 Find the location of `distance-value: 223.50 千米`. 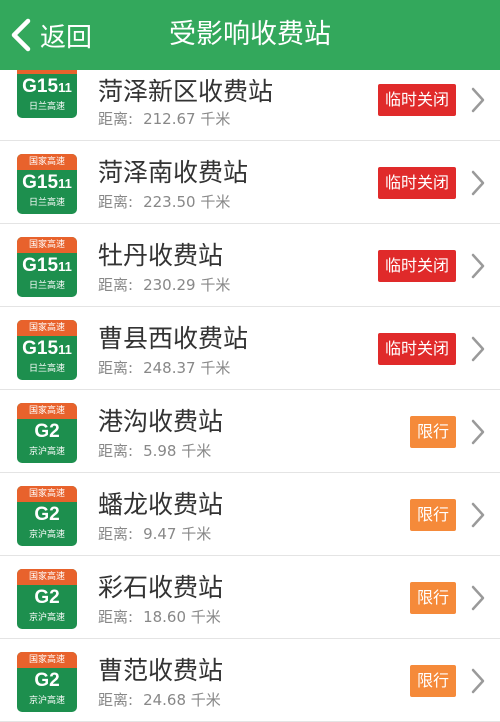

distance-value: 223.50 千米 is located at coordinates (187, 202).